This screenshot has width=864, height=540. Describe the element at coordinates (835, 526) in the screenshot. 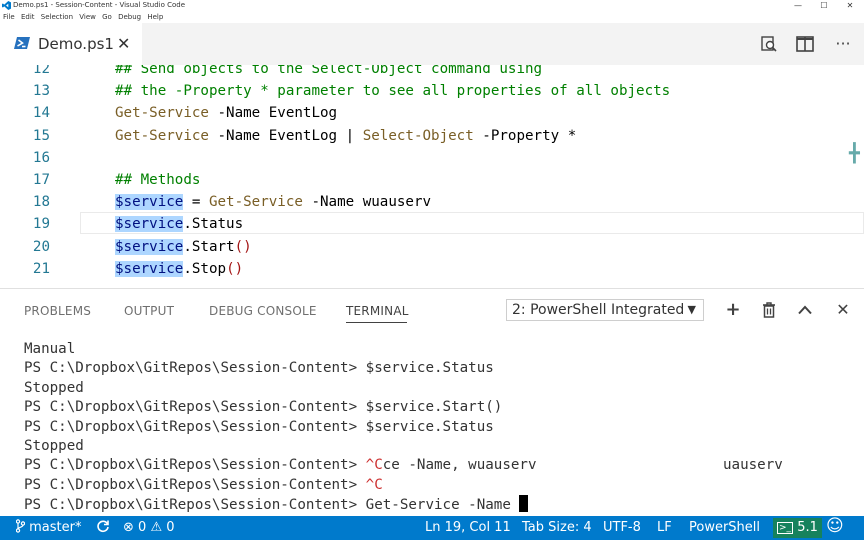

I see `smiley-icon: ☺` at that location.